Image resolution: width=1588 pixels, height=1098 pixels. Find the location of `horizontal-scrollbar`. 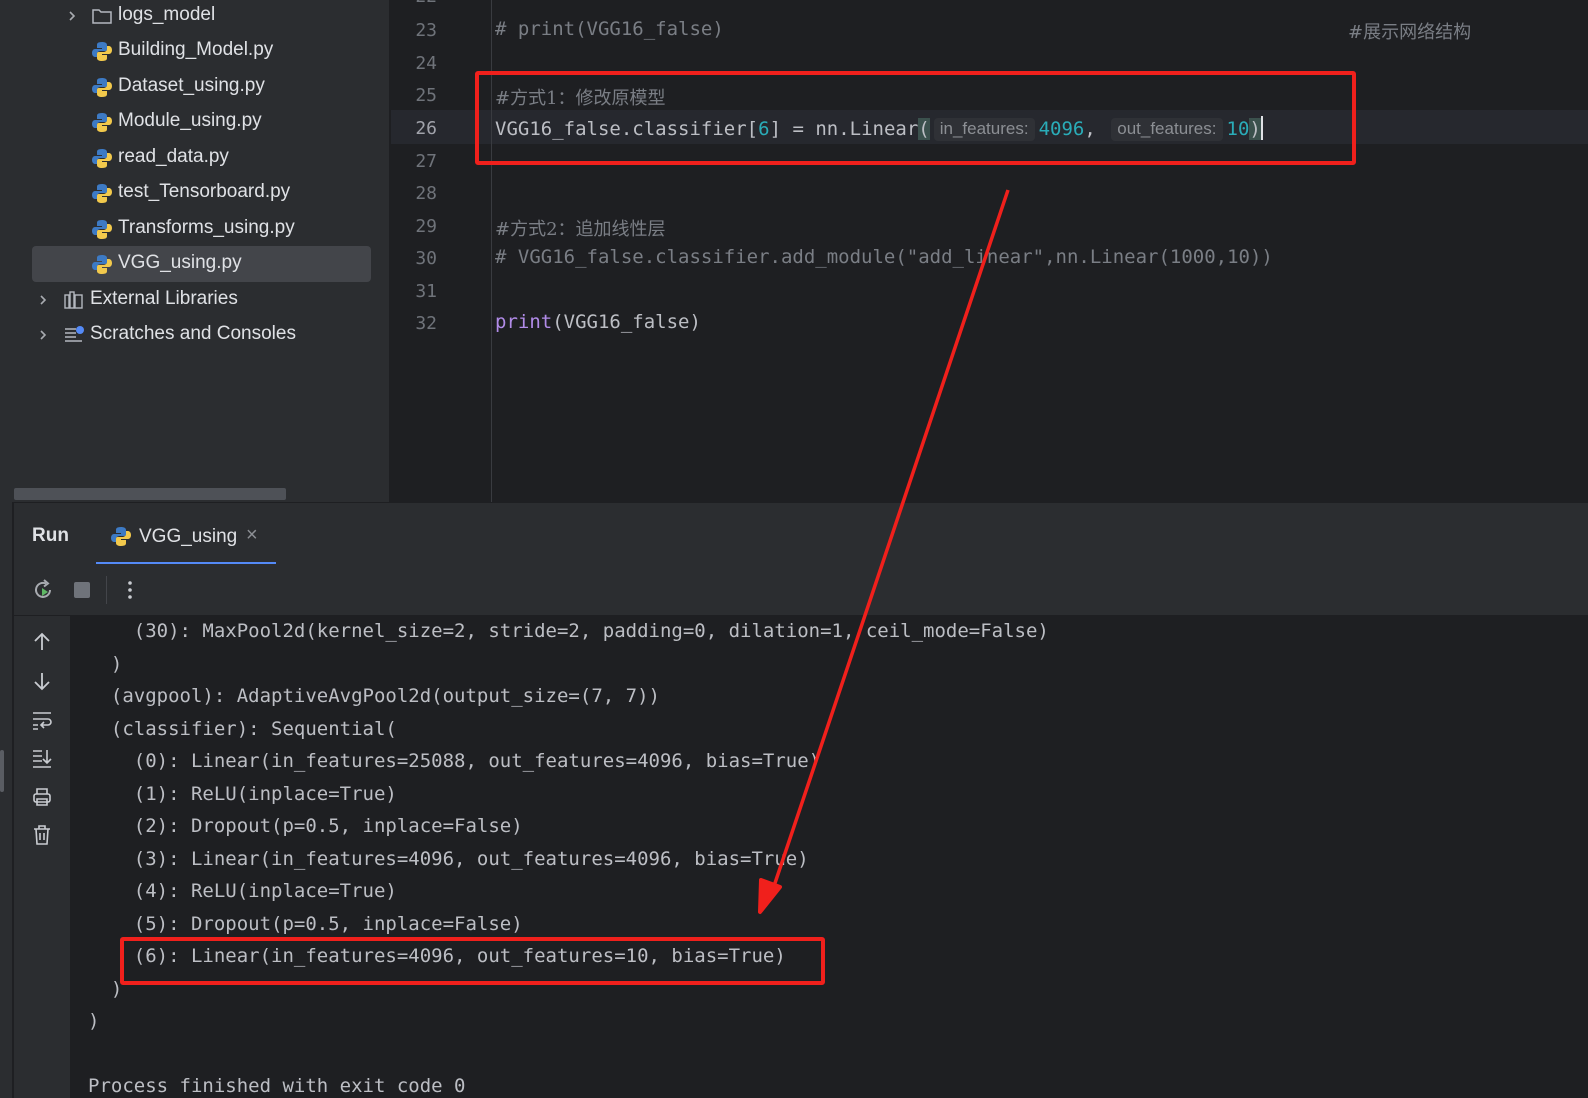

horizontal-scrollbar is located at coordinates (150, 494).